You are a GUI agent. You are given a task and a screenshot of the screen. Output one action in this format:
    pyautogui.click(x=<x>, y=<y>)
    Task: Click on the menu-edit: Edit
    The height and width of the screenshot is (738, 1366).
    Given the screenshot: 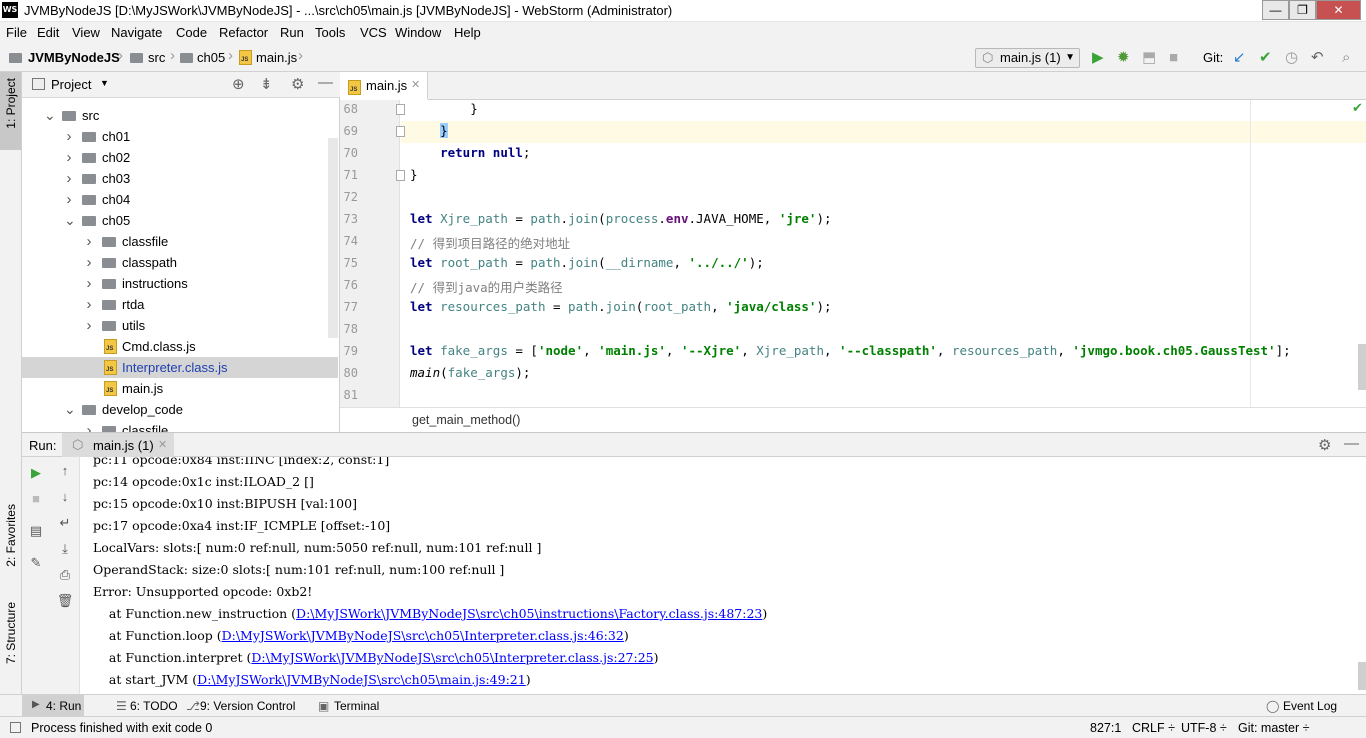 What is the action you would take?
    pyautogui.click(x=48, y=32)
    